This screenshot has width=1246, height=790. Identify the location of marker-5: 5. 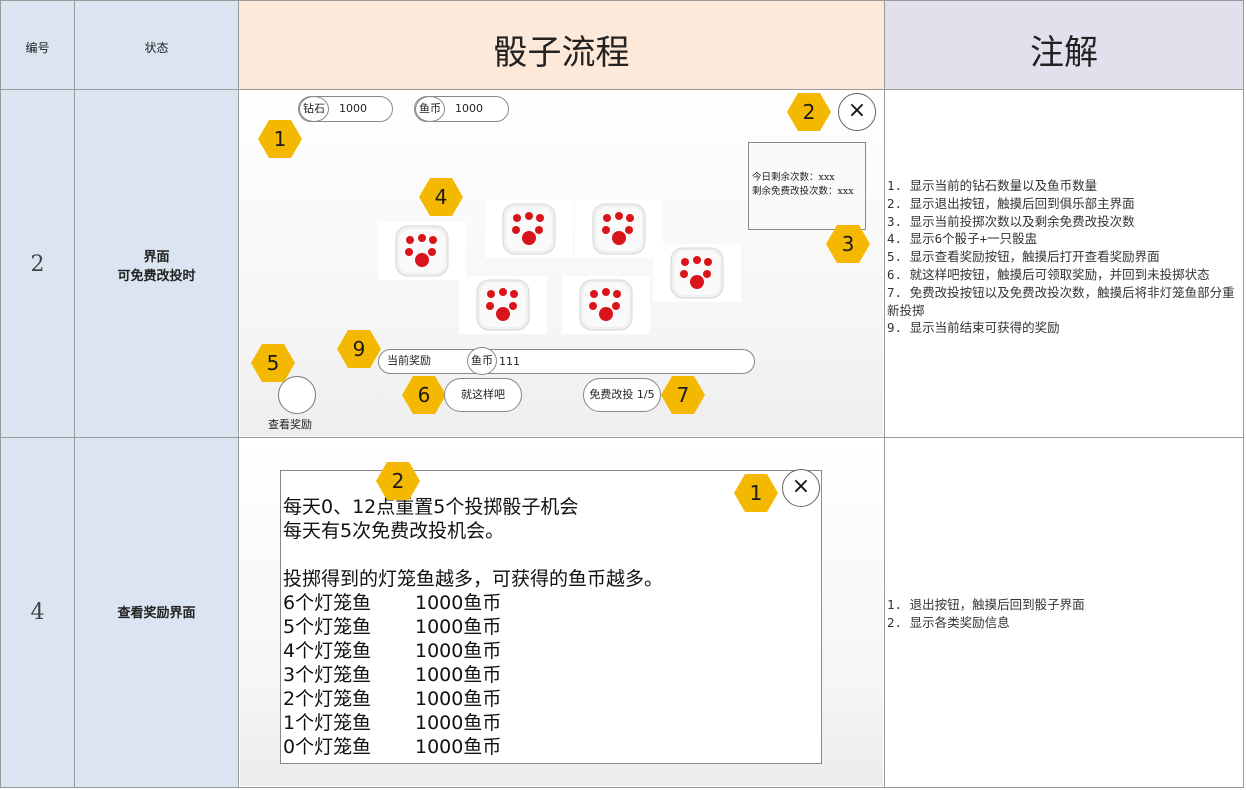
(273, 363).